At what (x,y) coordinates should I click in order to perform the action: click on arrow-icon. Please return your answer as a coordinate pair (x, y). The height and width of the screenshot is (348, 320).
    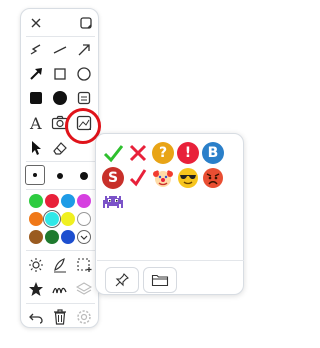
    Looking at the image, I should click on (84, 50).